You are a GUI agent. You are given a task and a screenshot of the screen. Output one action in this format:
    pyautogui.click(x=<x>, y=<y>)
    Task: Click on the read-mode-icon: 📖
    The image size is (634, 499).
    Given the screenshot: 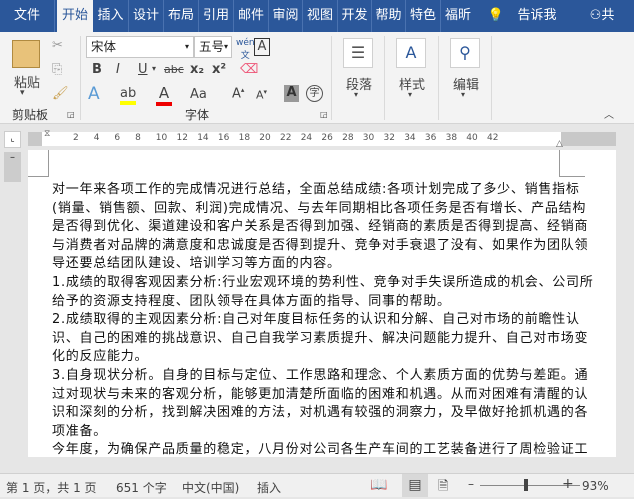 What is the action you would take?
    pyautogui.click(x=378, y=485)
    